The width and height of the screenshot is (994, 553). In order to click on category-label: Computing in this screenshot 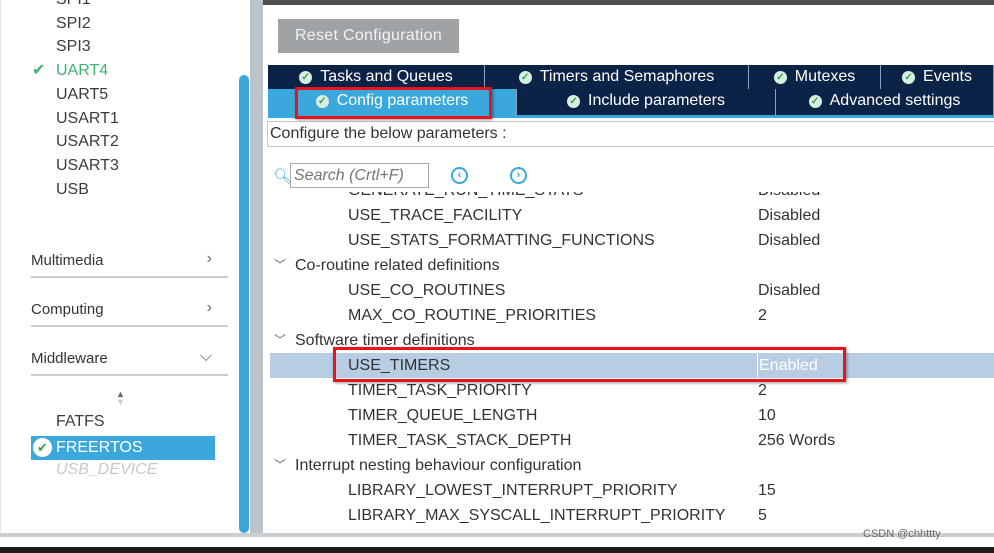, I will do `click(67, 309)`.